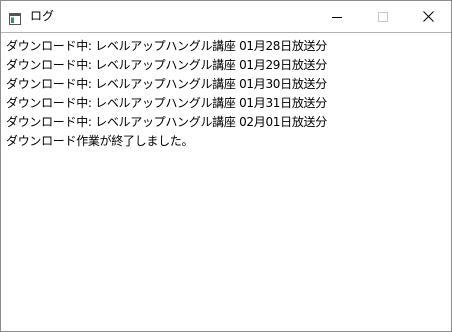 This screenshot has width=452, height=332. I want to click on close-icon, so click(428, 16).